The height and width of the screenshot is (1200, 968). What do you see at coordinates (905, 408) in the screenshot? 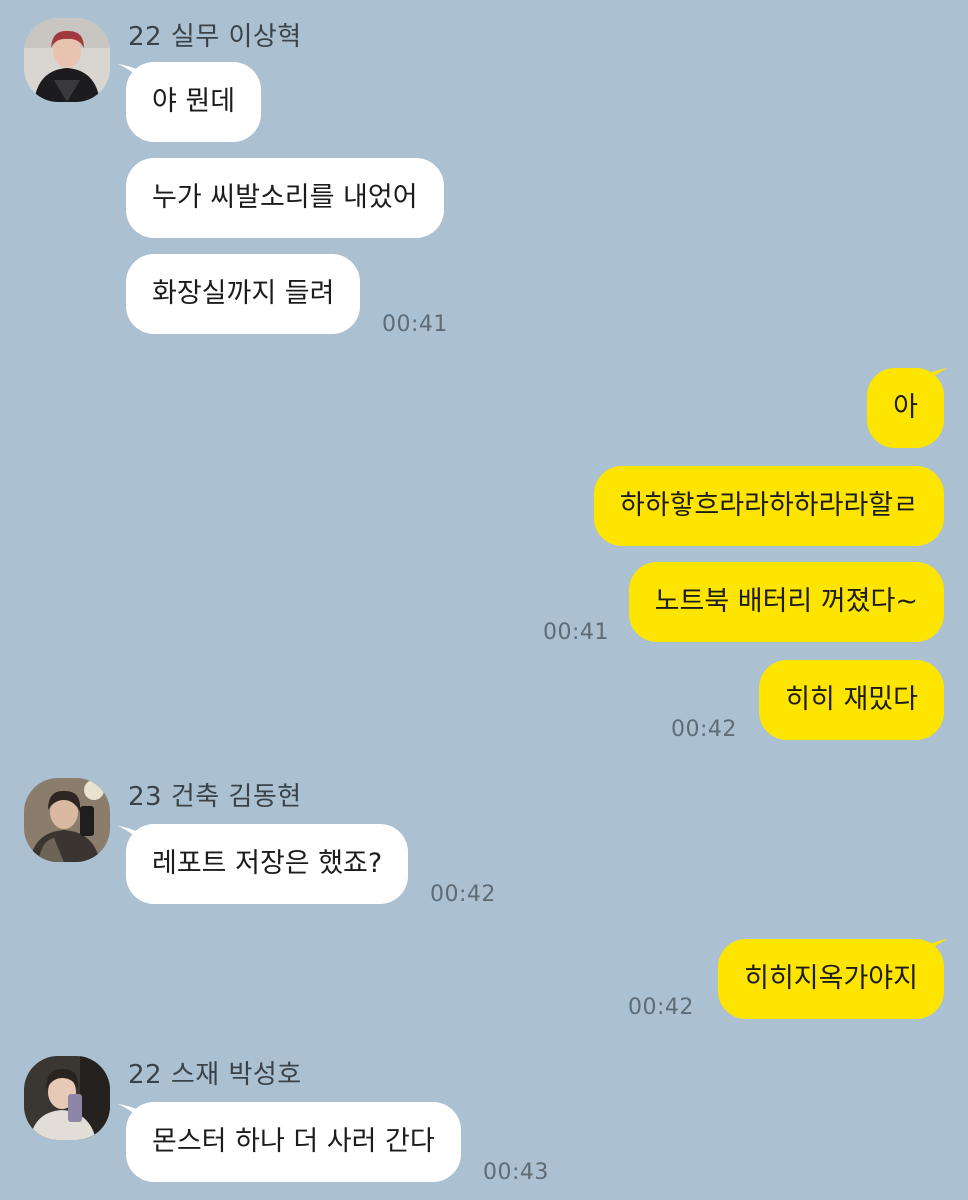
I see `message-bubble: 아` at bounding box center [905, 408].